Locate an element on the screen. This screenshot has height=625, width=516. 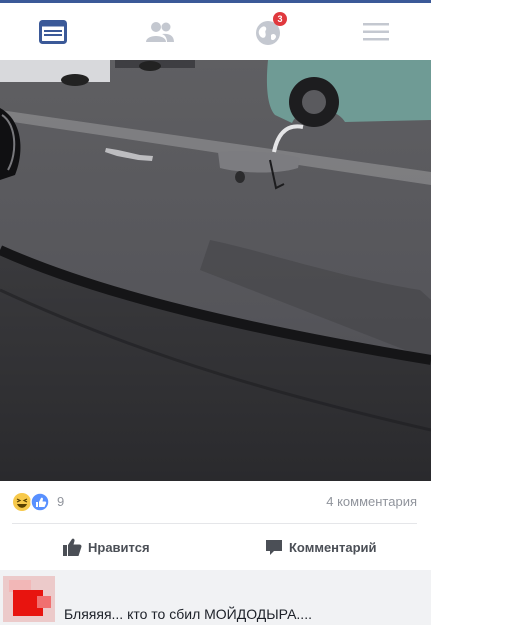
haha-reaction-icon is located at coordinates (22, 502).